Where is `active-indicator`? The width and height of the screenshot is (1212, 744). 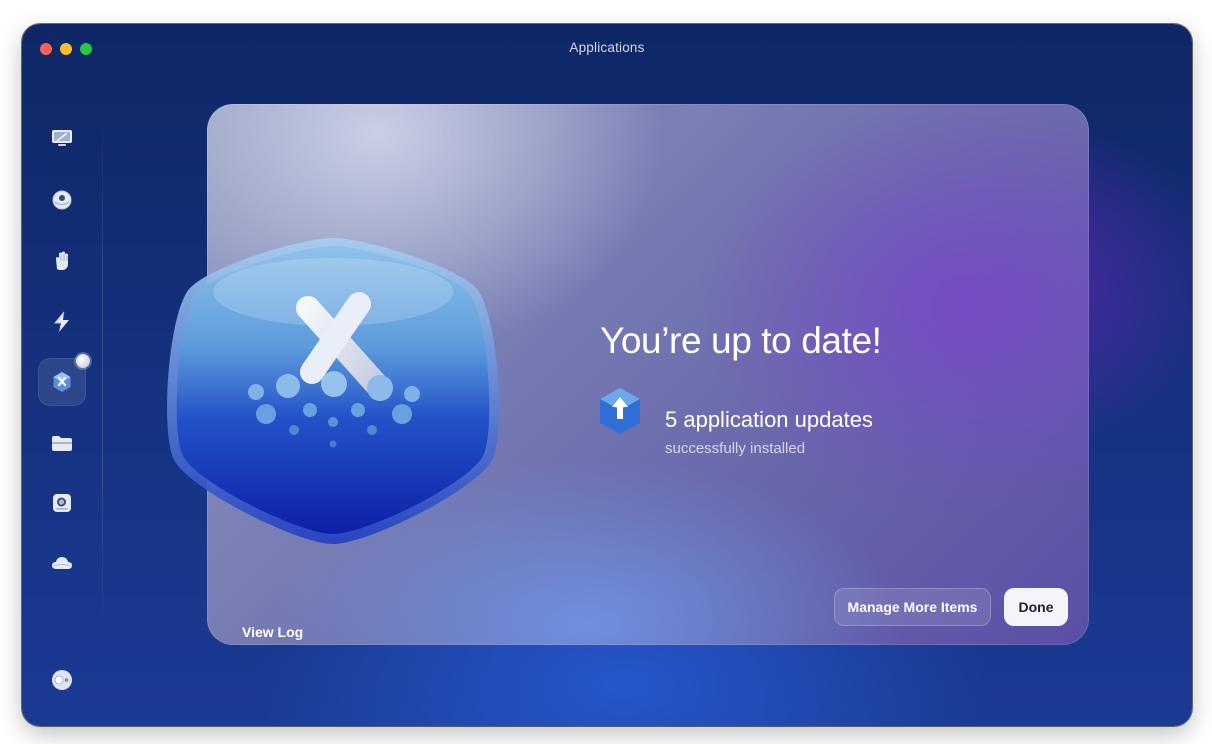 active-indicator is located at coordinates (83, 361).